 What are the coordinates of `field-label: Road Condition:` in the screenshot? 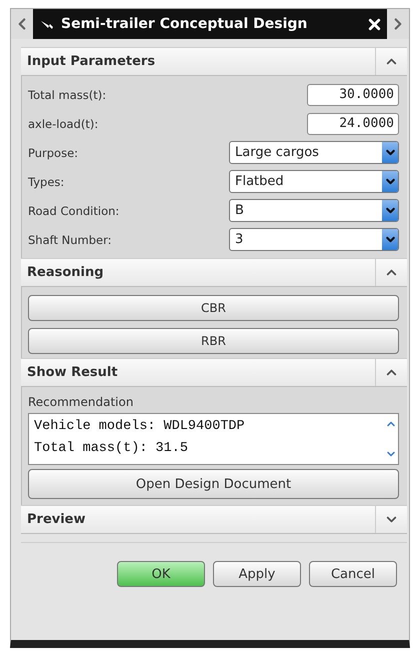 It's located at (74, 211).